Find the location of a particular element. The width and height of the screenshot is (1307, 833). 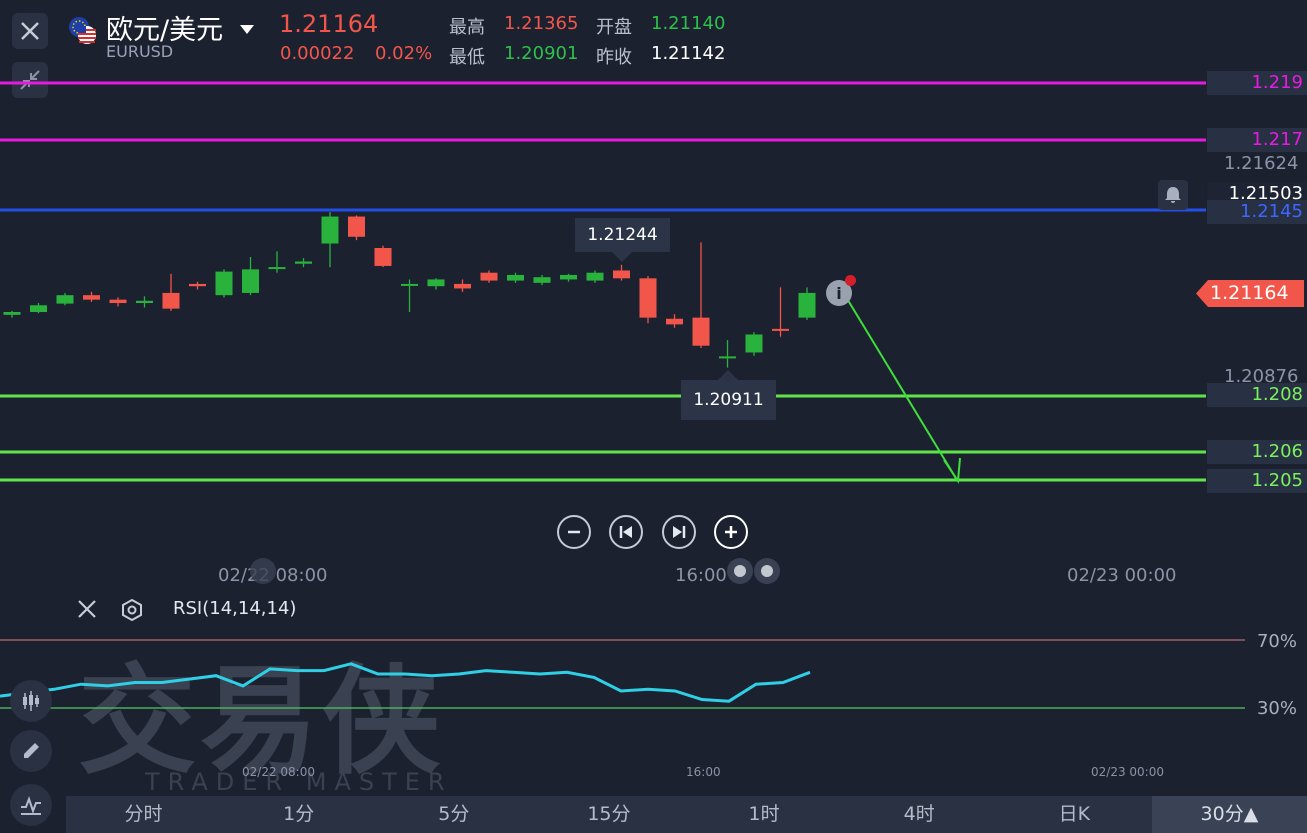

level-tag-12145: 1.2145 is located at coordinates (1257, 212).